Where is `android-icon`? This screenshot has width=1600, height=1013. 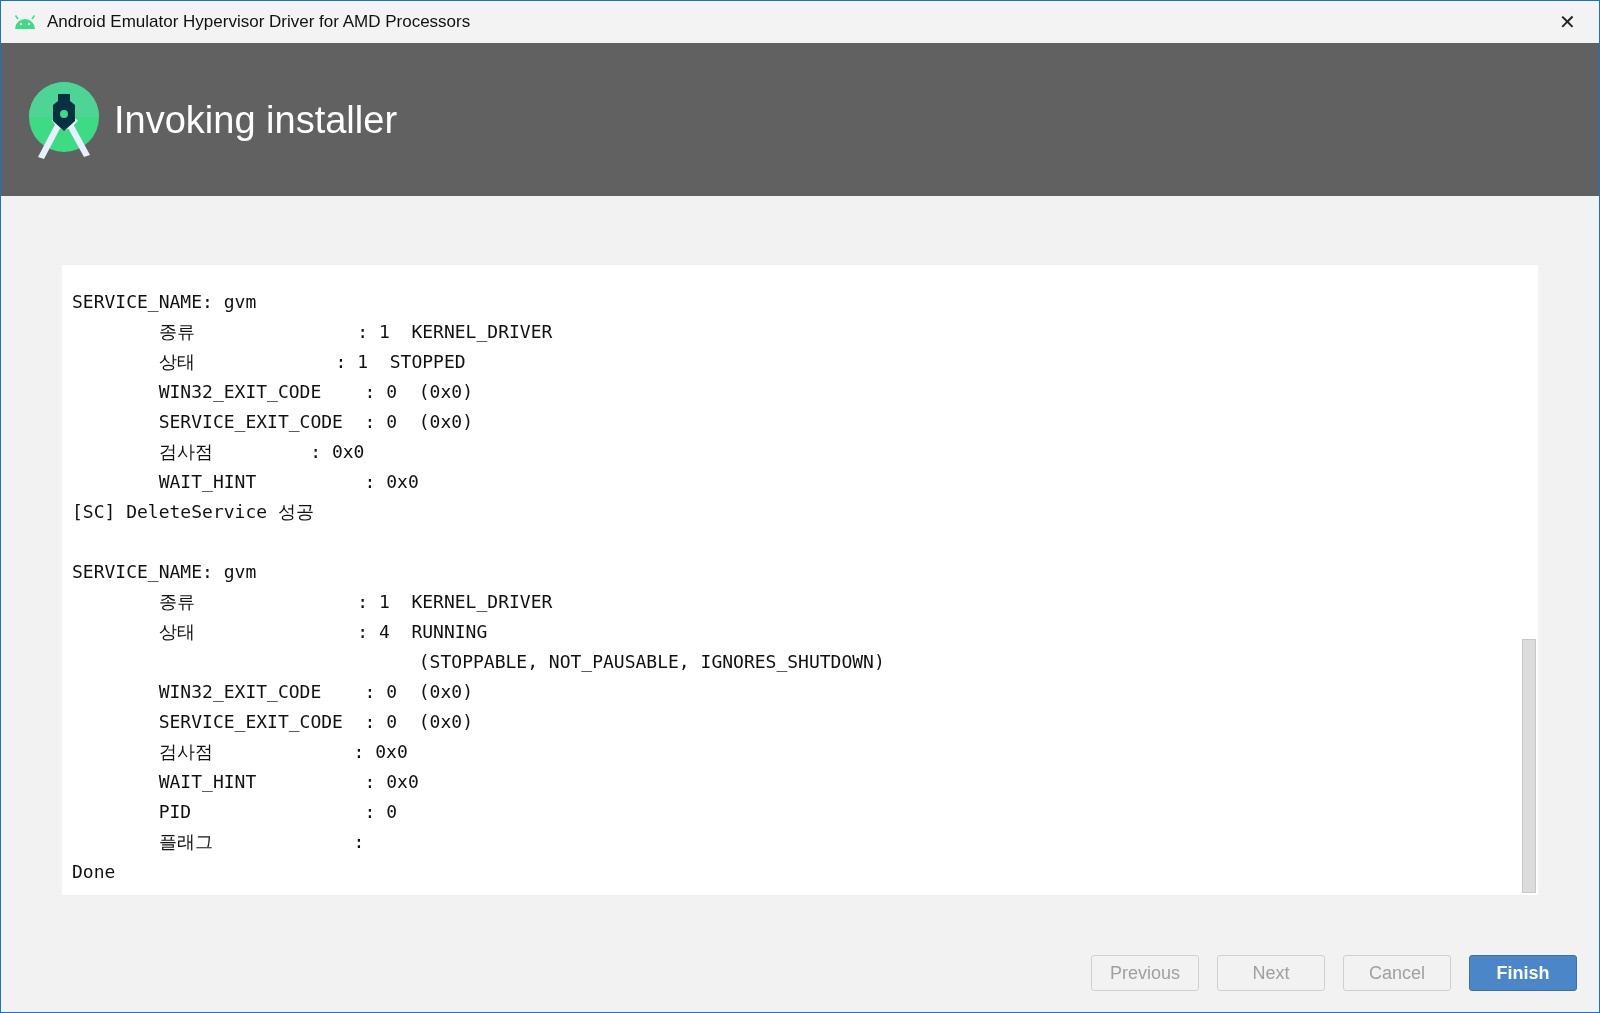 android-icon is located at coordinates (25, 22).